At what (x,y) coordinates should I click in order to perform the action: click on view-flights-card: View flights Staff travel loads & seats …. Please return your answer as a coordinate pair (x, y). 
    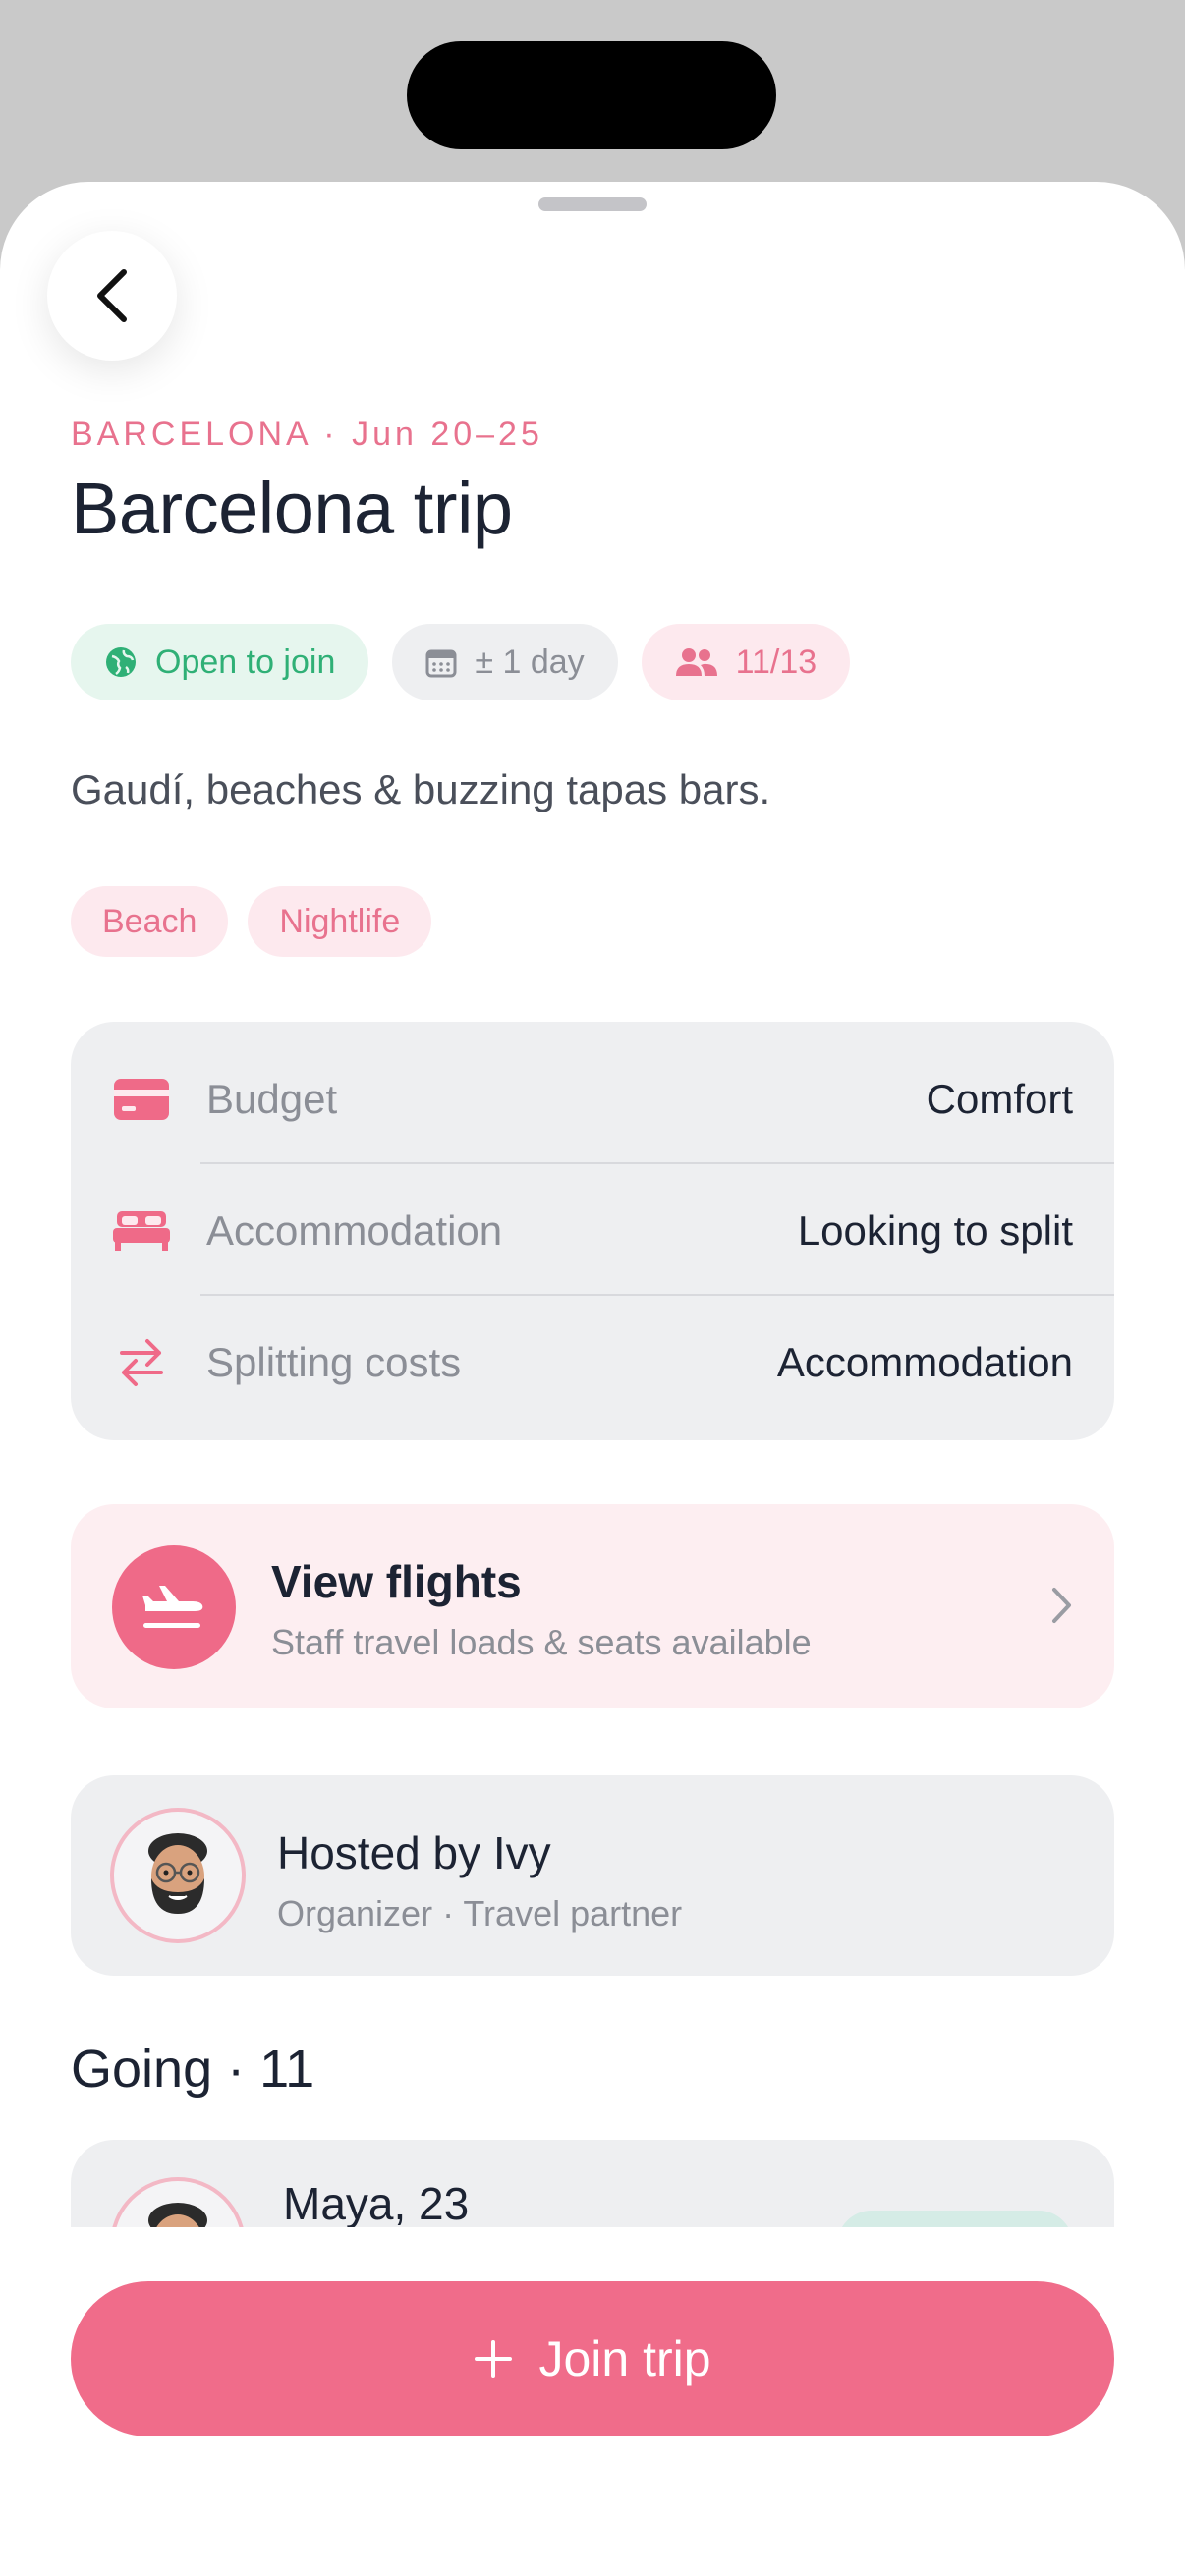
    Looking at the image, I should click on (592, 1606).